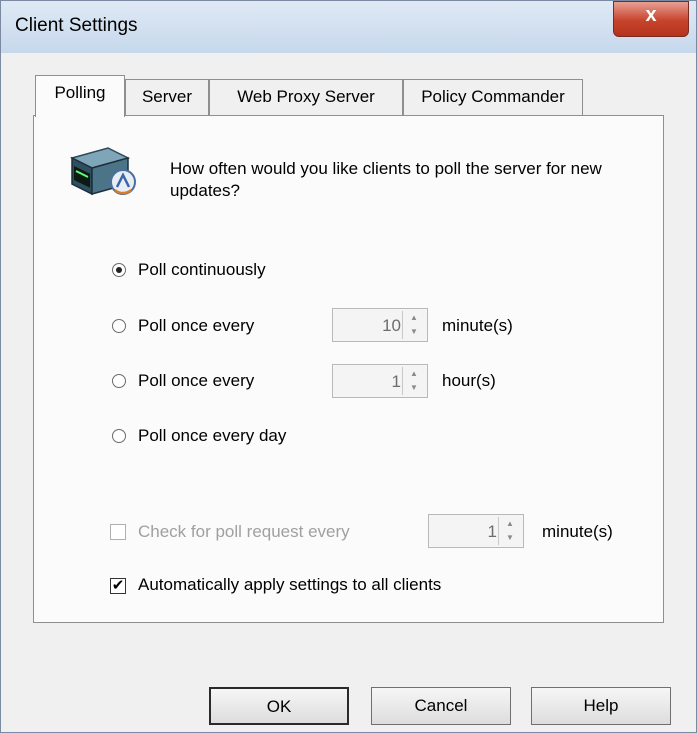 The width and height of the screenshot is (697, 733). Describe the element at coordinates (119, 436) in the screenshot. I see `poll-daily-radio` at that location.